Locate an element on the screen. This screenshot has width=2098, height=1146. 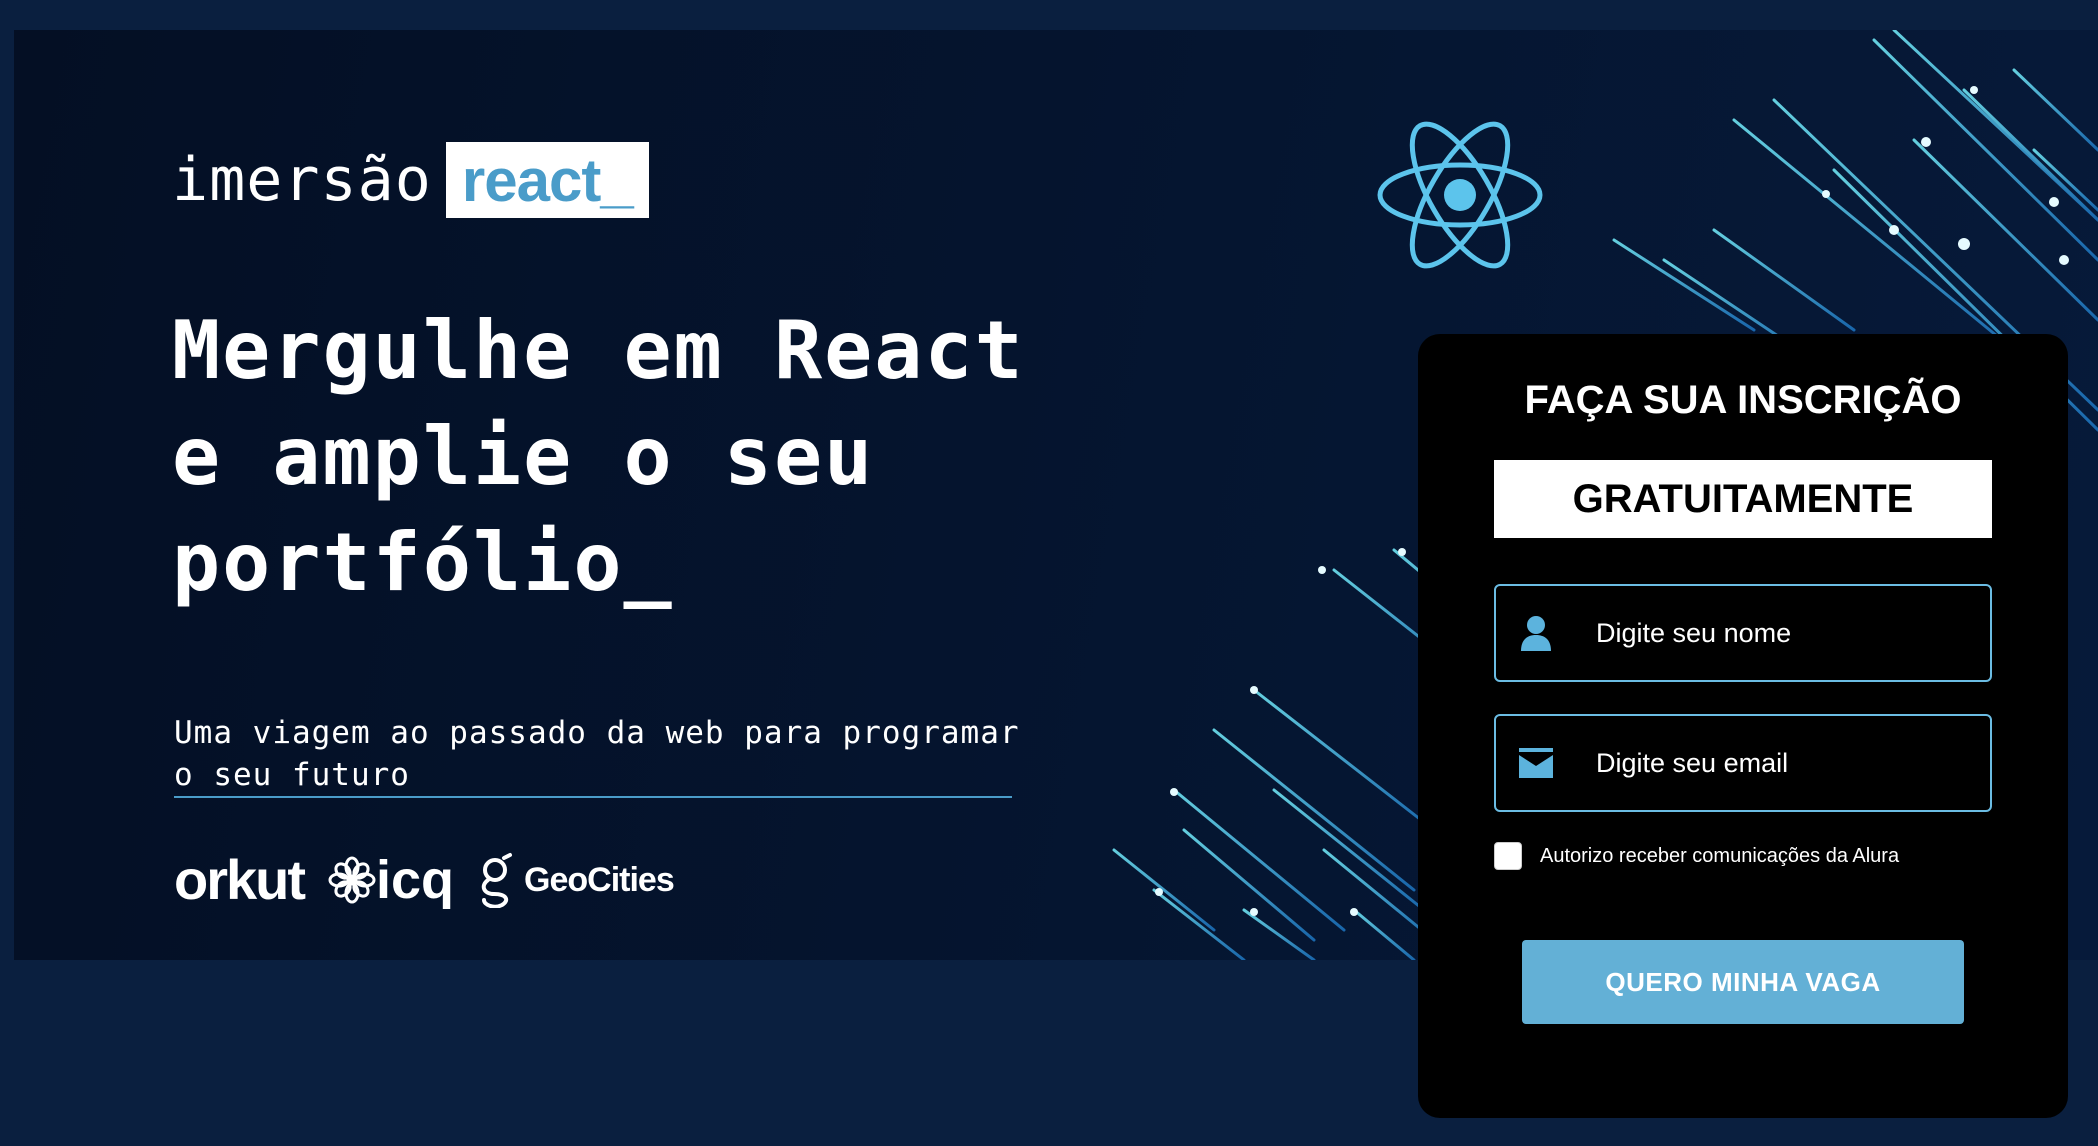
headline-line: portfólio_ is located at coordinates (423, 562).